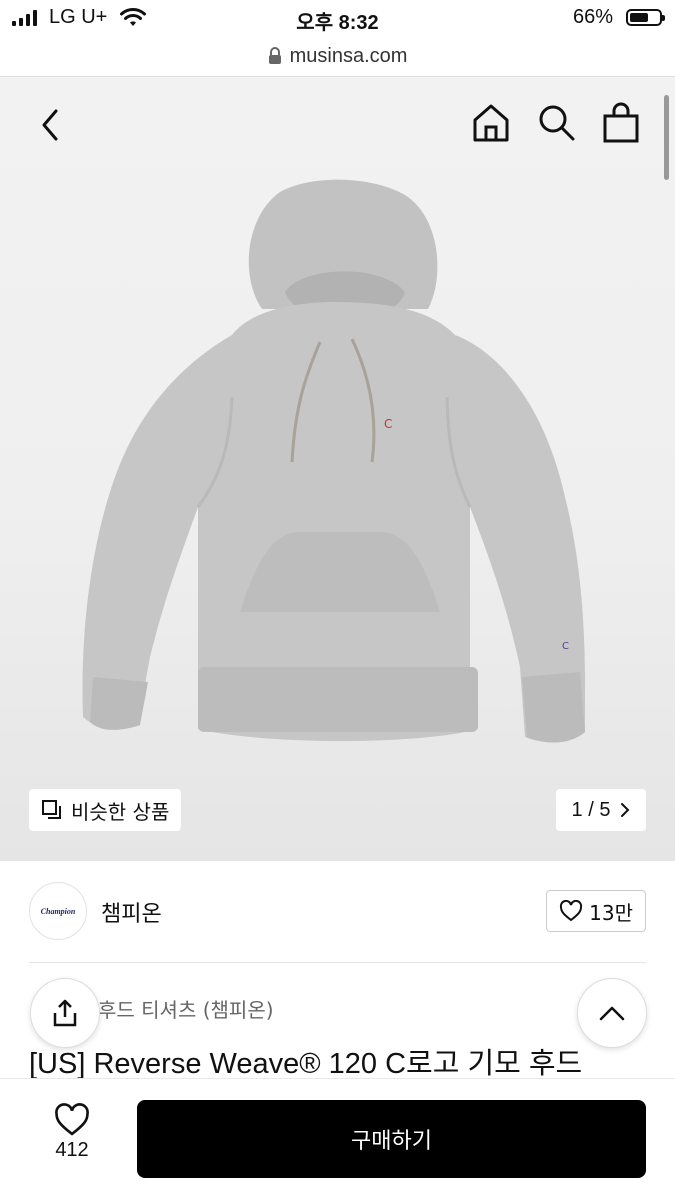  Describe the element at coordinates (72, 1150) in the screenshot. I see `wishlist-count: 412` at that location.